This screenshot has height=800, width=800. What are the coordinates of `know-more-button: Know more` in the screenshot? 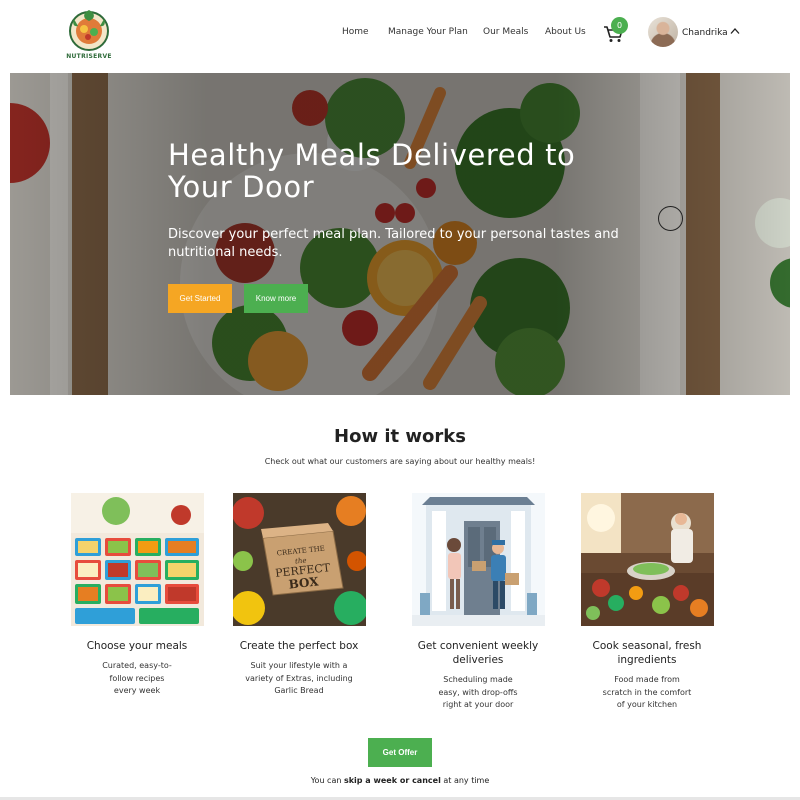 It's located at (276, 298).